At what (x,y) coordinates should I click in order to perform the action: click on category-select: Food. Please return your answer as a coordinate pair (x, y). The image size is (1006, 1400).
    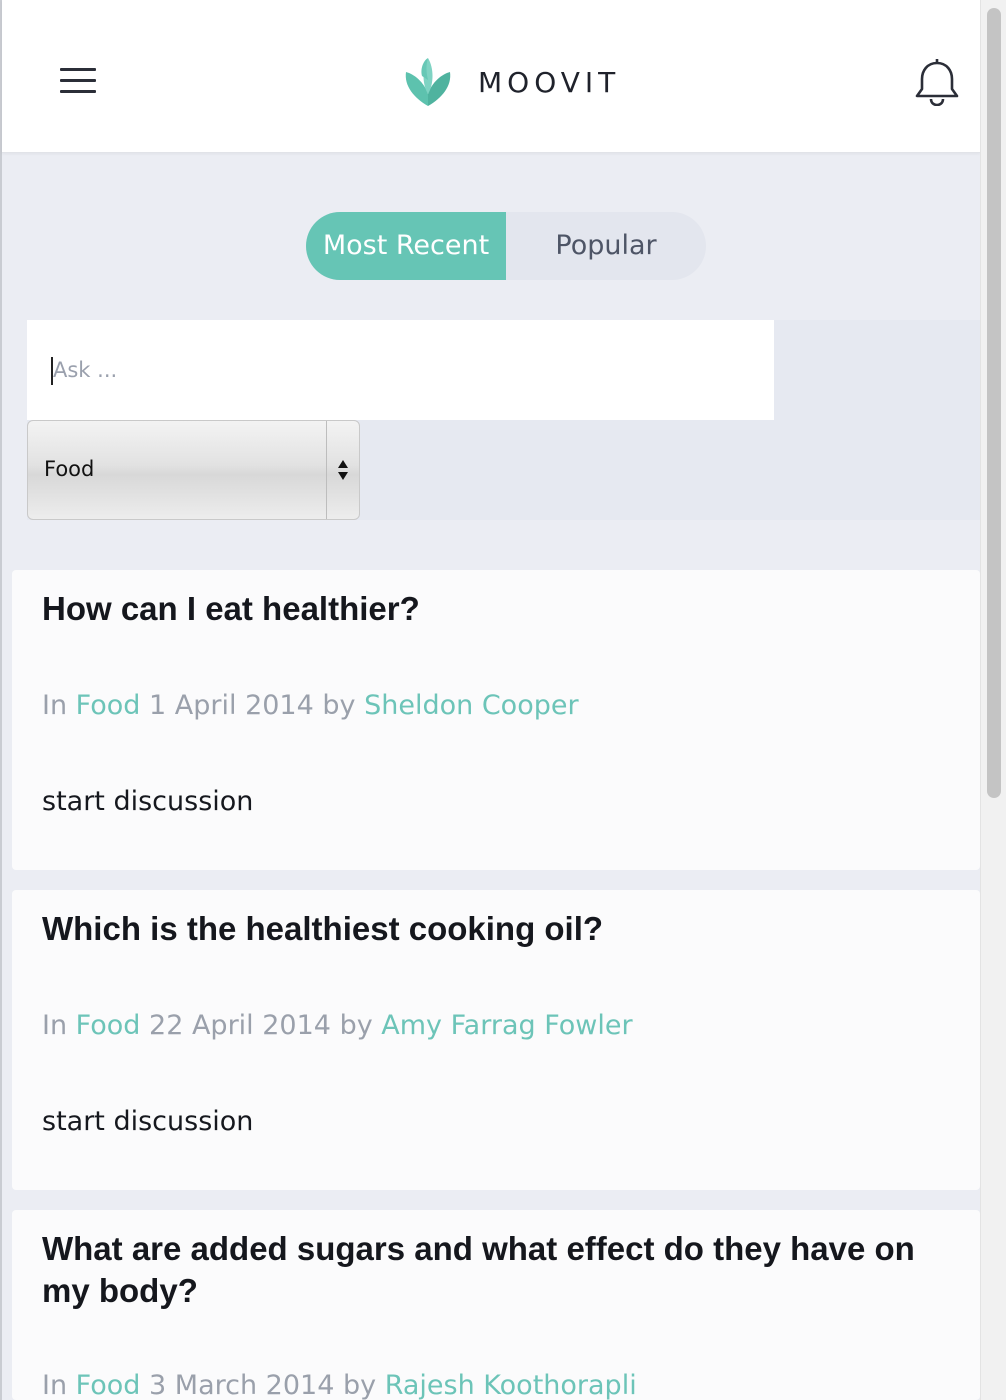
    Looking at the image, I should click on (193, 470).